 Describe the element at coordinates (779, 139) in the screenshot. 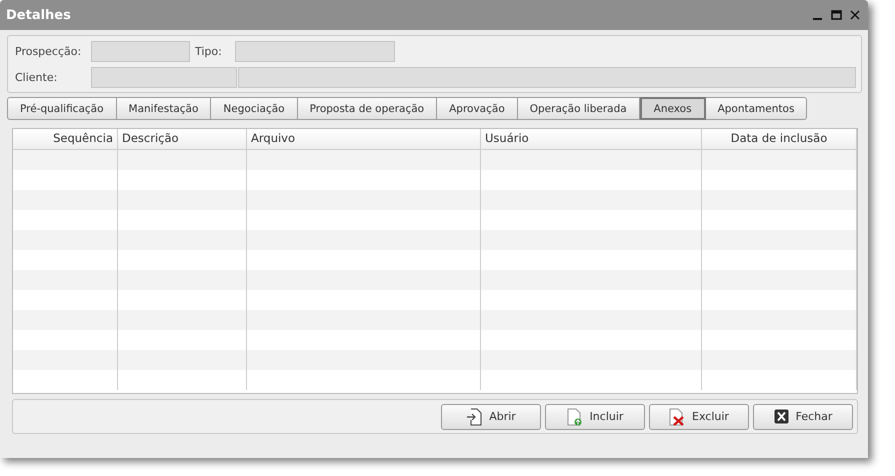

I see `column-header: Data de inclusão` at that location.